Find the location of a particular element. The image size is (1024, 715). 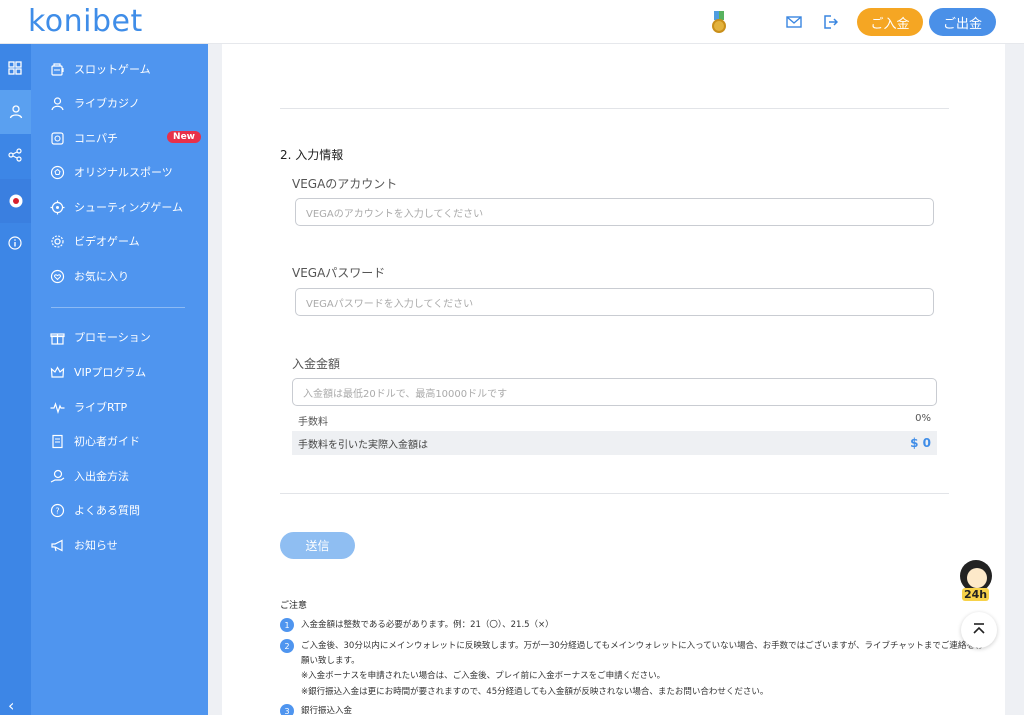

net-amount-value: $ 0 is located at coordinates (920, 443).